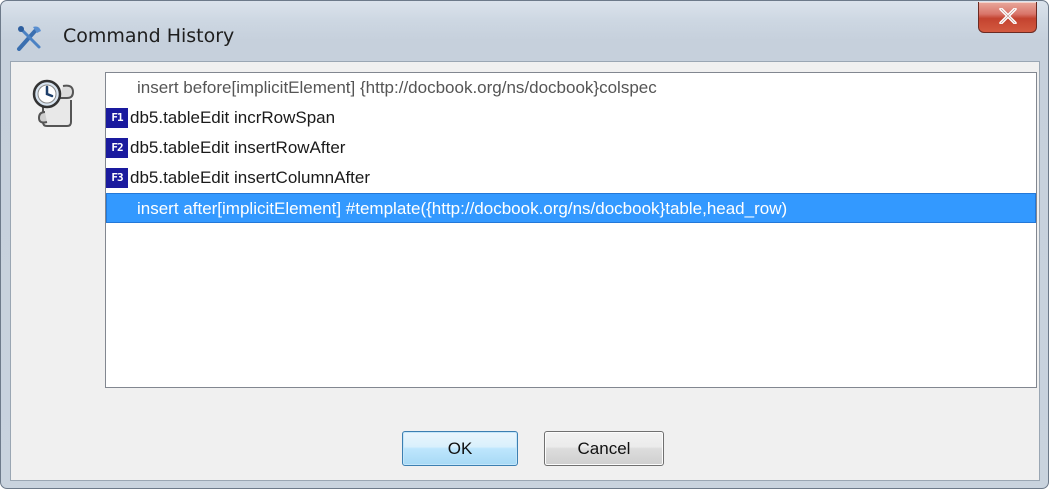  I want to click on crossed-tools-icon, so click(31, 37).